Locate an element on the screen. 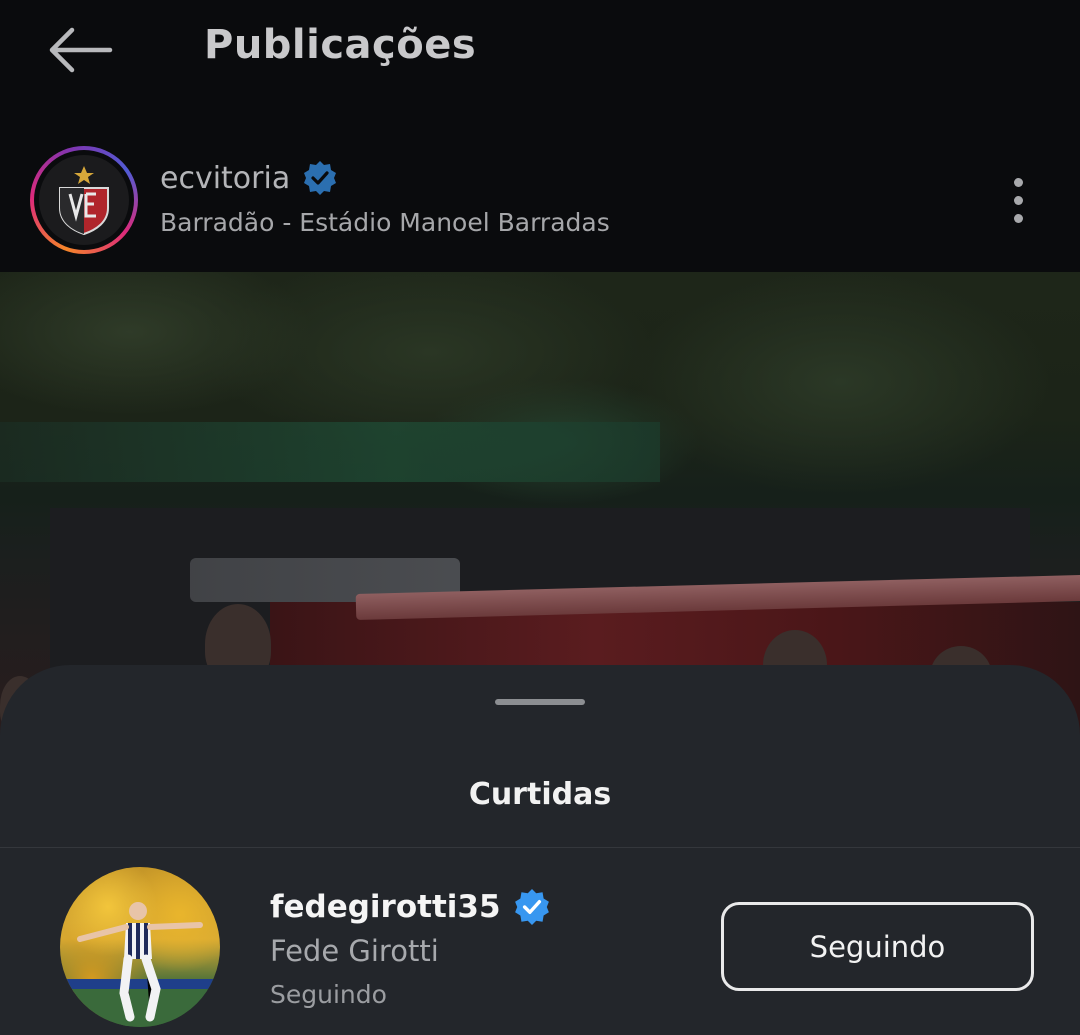 This screenshot has height=1035, width=1080. top-bar: Publicações is located at coordinates (540, 50).